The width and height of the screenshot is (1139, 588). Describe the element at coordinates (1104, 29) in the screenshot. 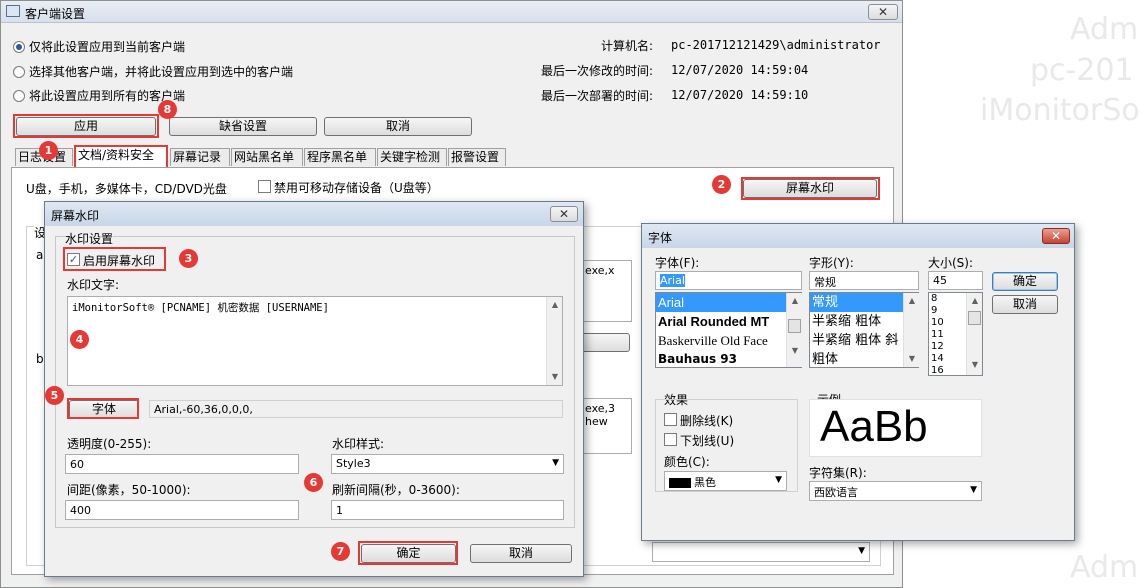

I see `watermark-text: Admi` at that location.